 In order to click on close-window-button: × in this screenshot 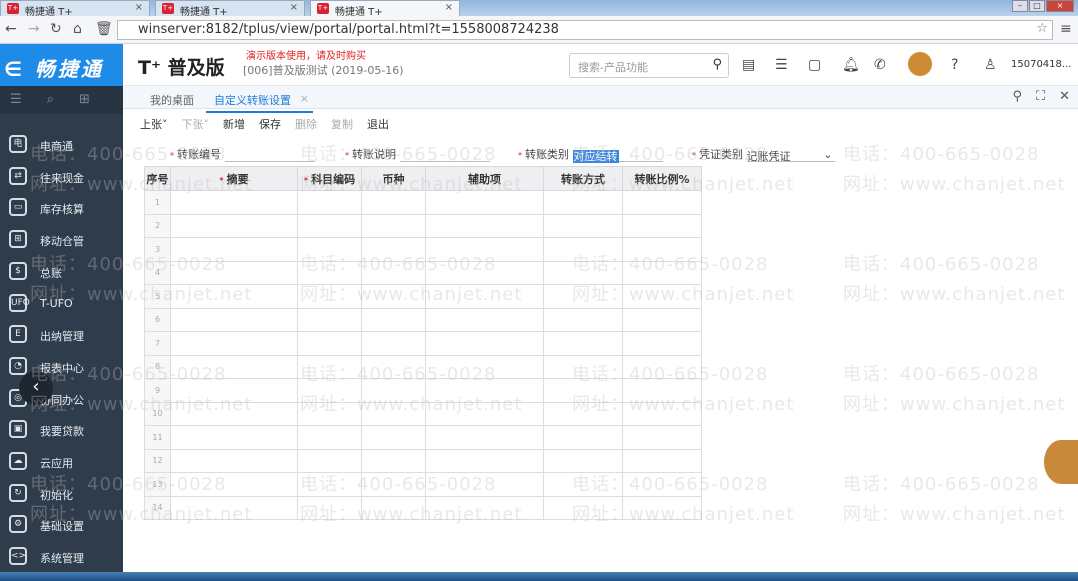, I will do `click(1060, 6)`.